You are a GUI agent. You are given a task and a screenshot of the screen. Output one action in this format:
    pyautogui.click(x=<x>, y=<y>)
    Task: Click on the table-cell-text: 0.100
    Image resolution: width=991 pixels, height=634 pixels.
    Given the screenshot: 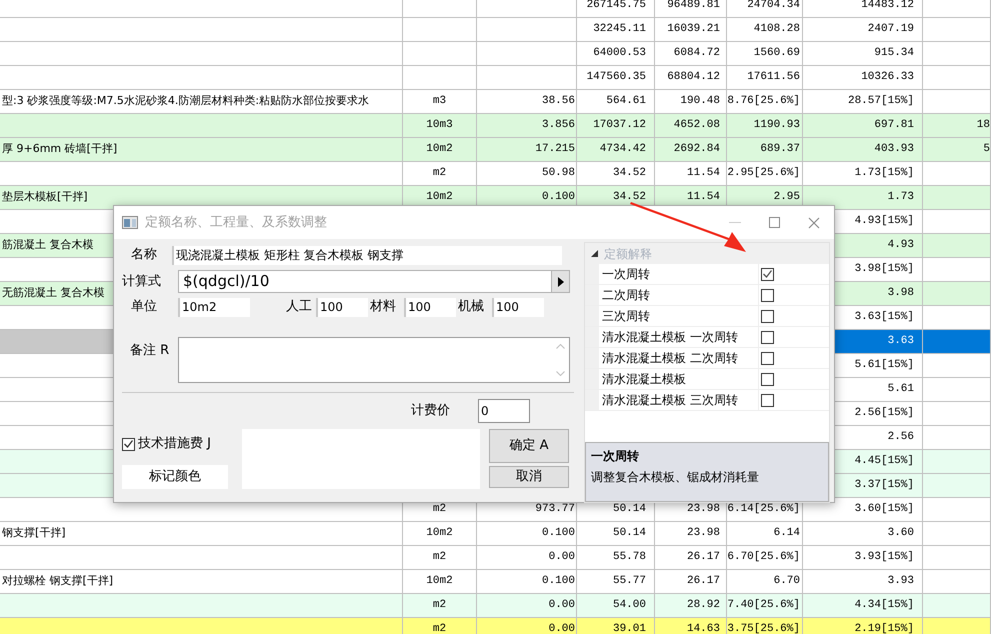 What is the action you would take?
    pyautogui.click(x=558, y=198)
    